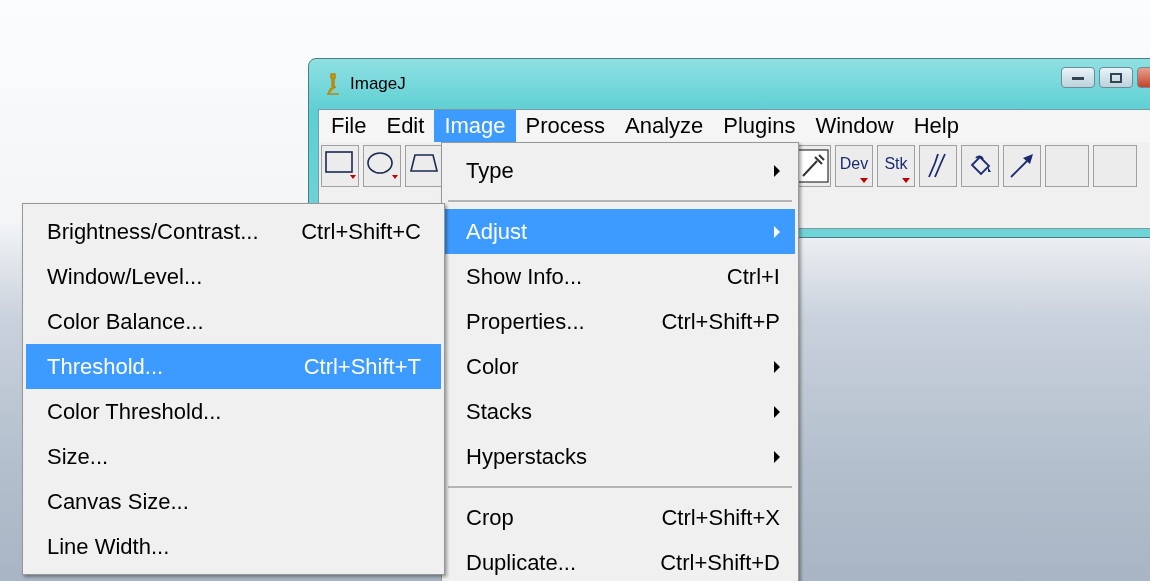 Image resolution: width=1150 pixels, height=581 pixels. I want to click on maximize-icon, so click(1116, 77).